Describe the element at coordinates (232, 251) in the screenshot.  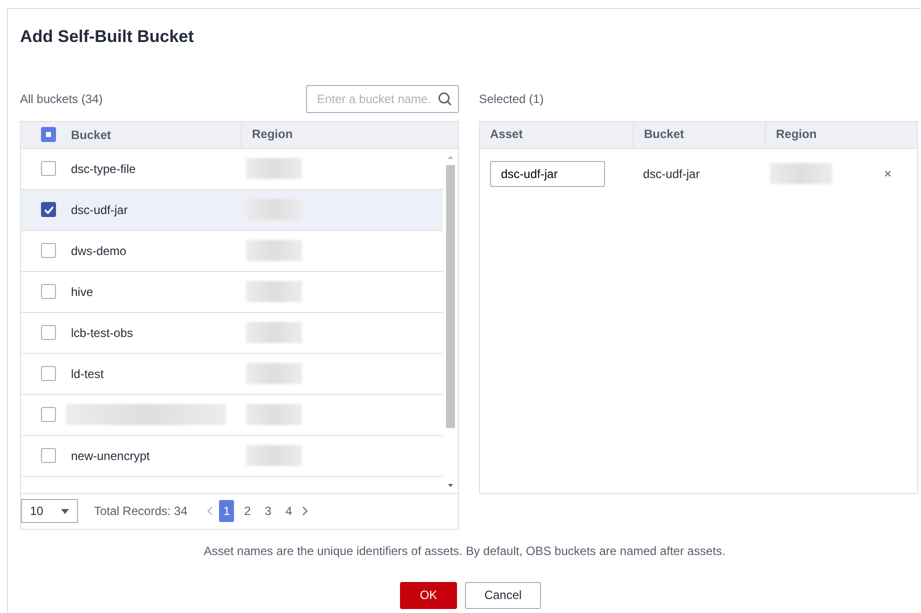
I see `table-row: dws-demo` at that location.